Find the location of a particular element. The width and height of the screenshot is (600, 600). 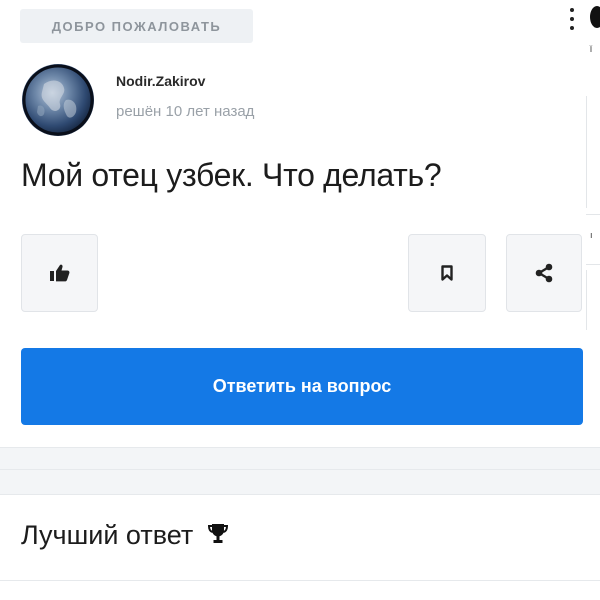

thumbs-up-icon is located at coordinates (59, 273).